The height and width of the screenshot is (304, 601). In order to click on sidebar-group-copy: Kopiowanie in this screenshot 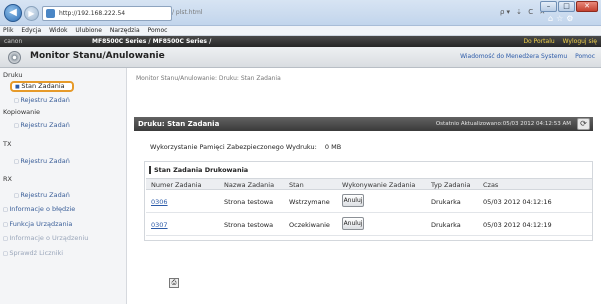, I will do `click(22, 112)`.